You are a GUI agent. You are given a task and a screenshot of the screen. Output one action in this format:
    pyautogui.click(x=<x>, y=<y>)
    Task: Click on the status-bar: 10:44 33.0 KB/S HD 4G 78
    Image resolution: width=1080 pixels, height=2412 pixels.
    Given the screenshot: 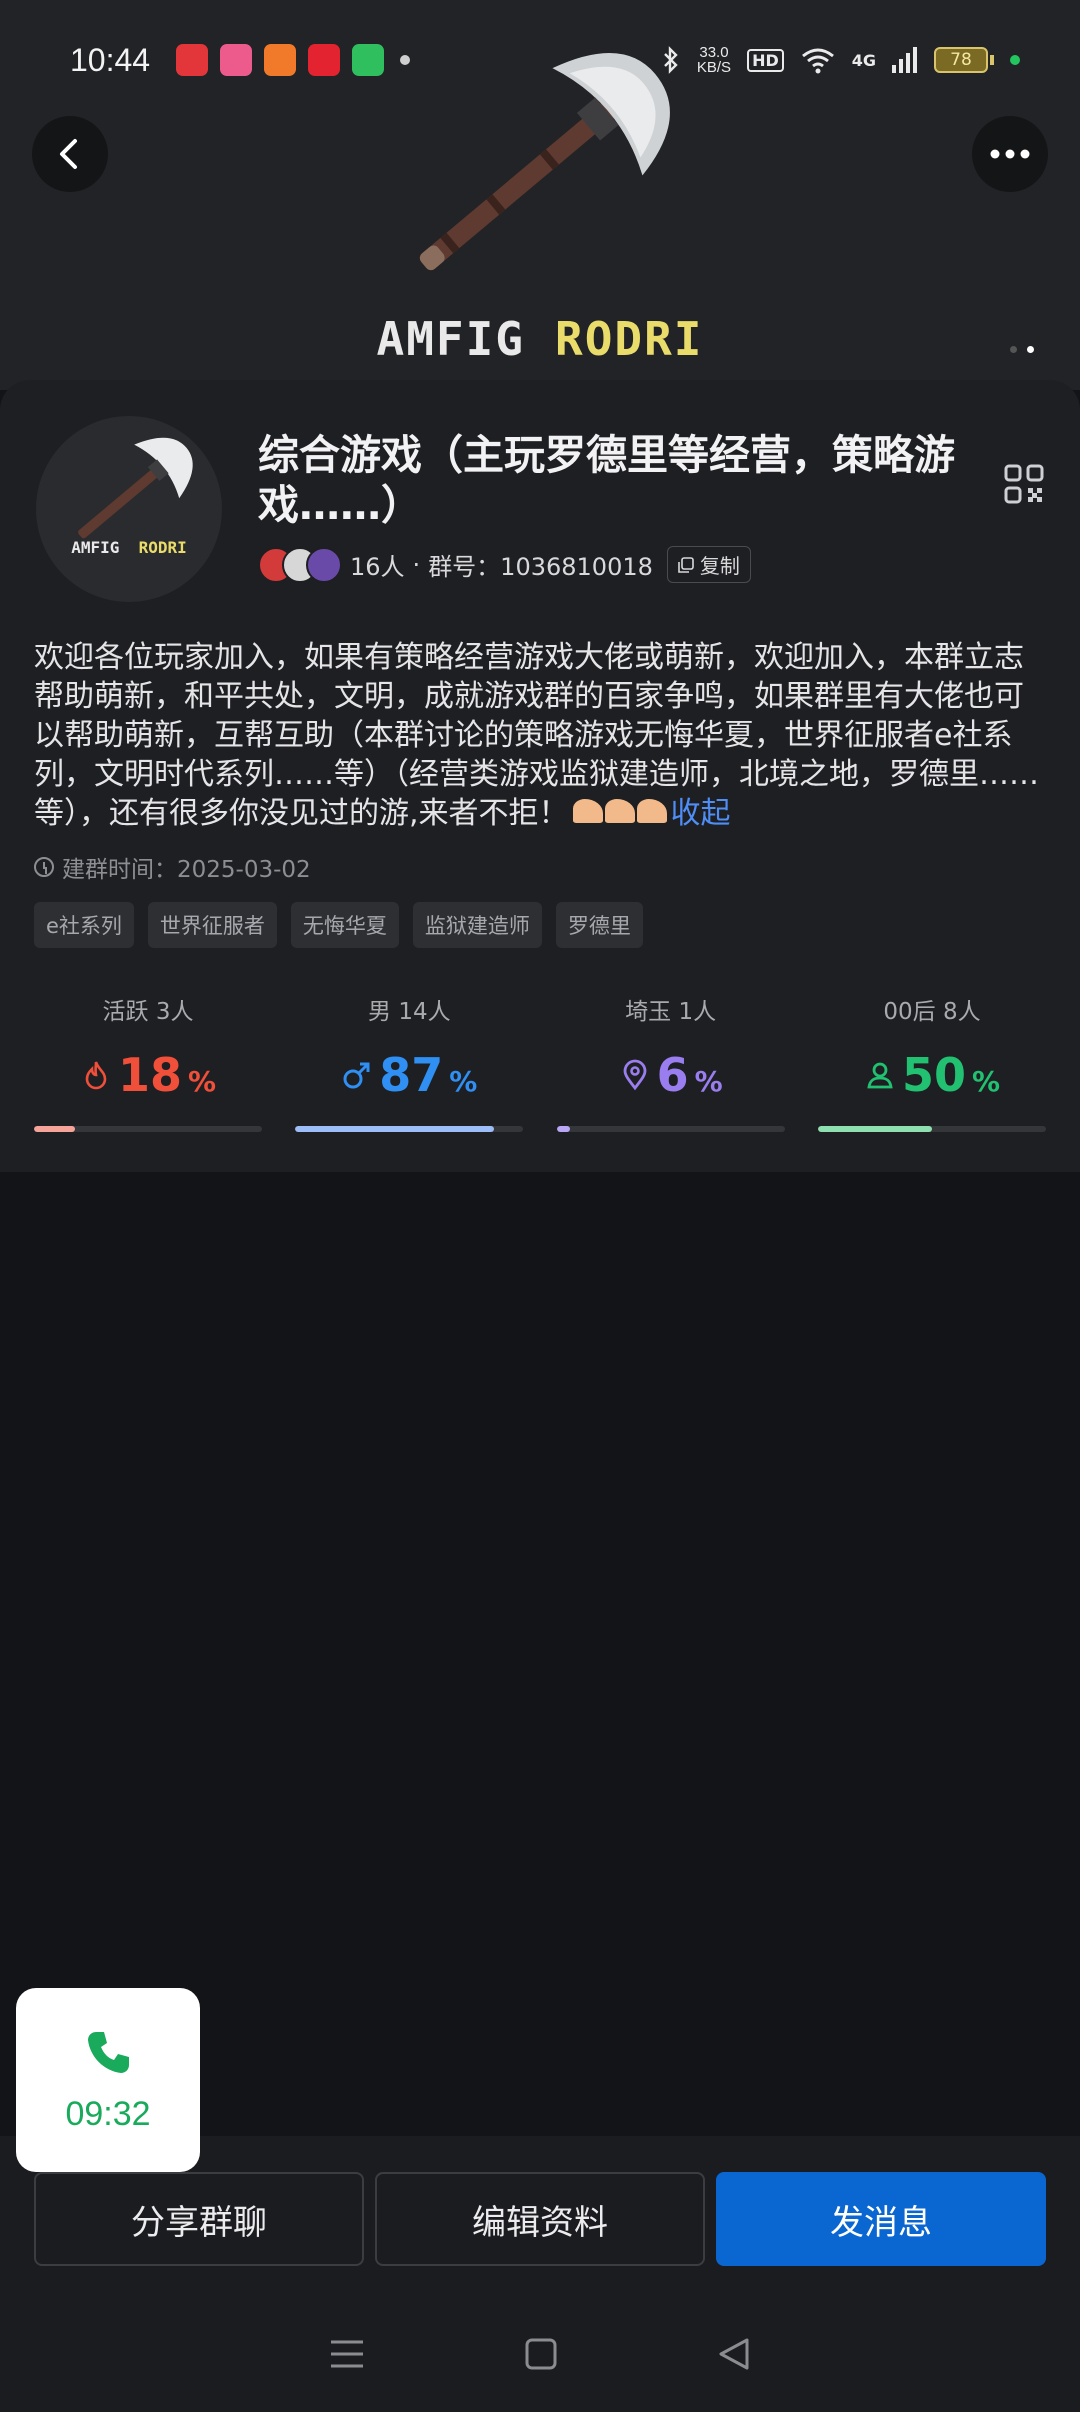 What is the action you would take?
    pyautogui.click(x=540, y=60)
    